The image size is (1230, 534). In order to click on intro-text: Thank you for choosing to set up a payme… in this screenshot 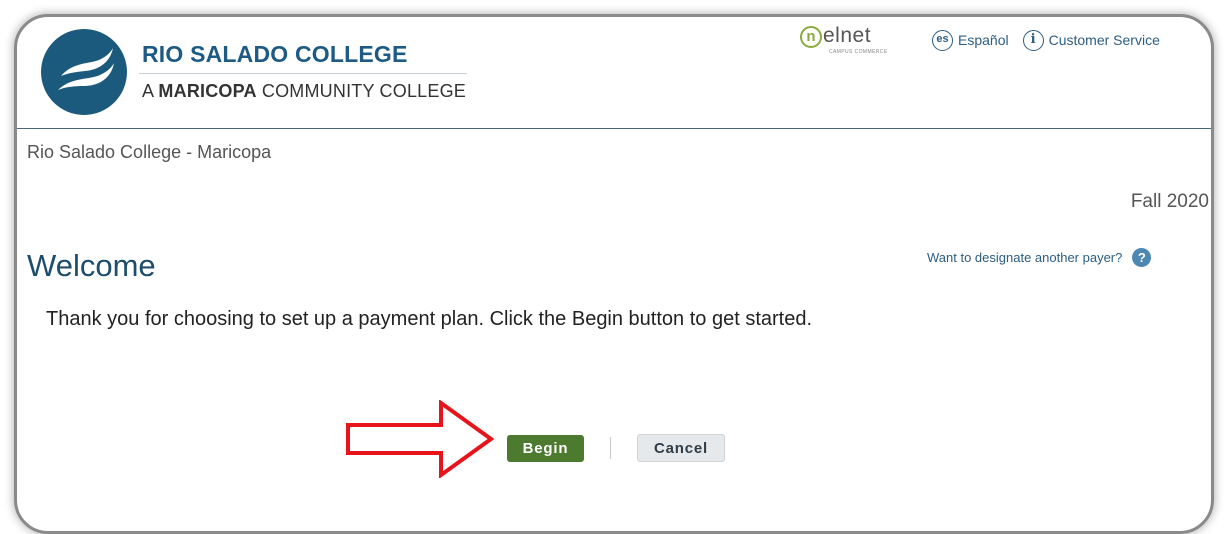, I will do `click(429, 319)`.